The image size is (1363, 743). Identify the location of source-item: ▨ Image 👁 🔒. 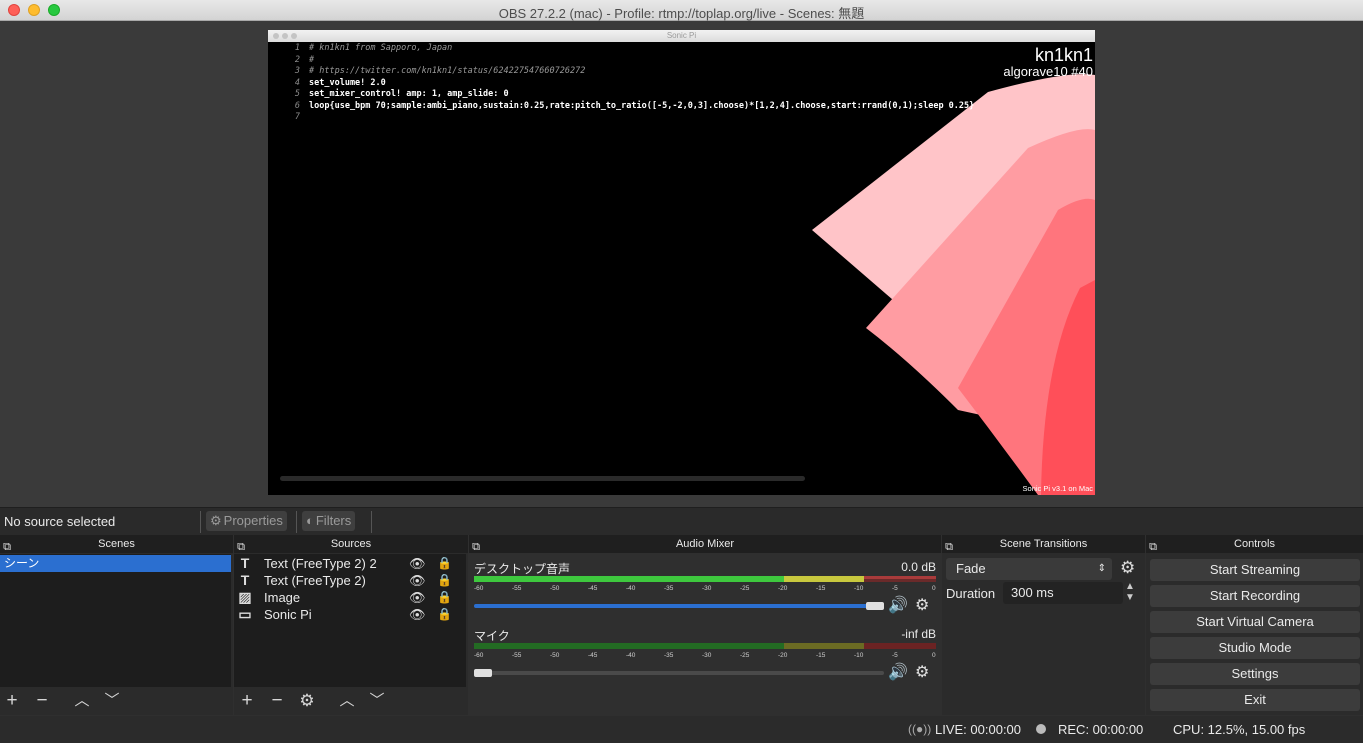
(350, 597).